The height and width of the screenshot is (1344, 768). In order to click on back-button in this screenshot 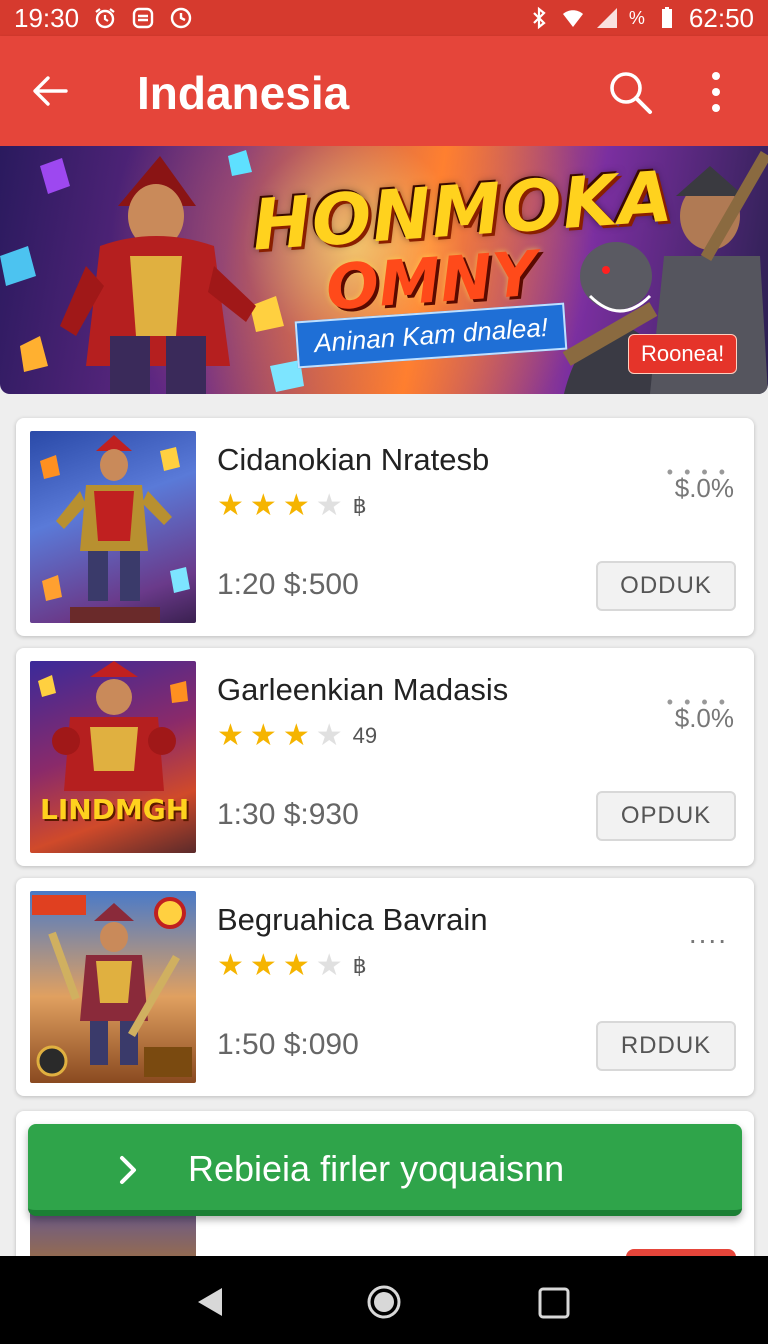, I will do `click(50, 91)`.